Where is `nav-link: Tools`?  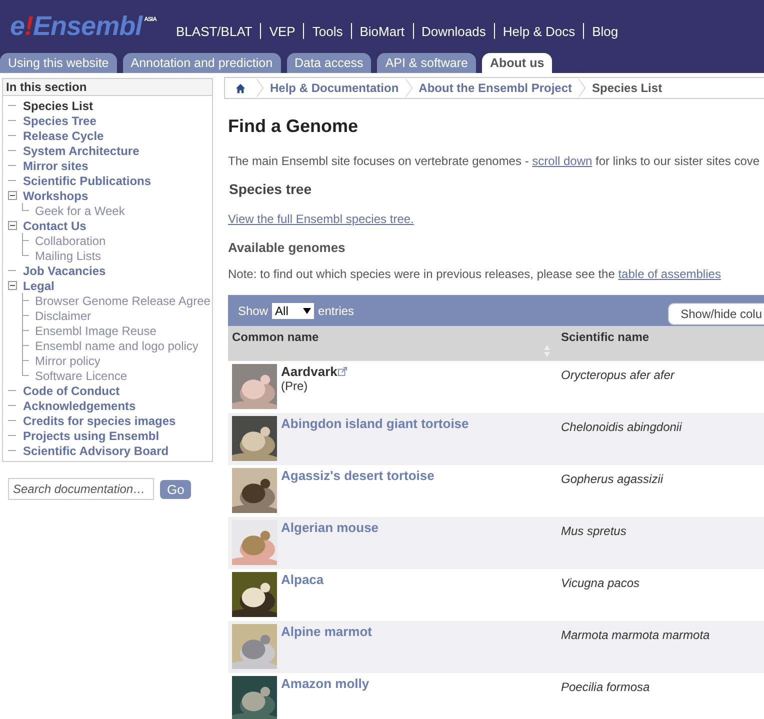
nav-link: Tools is located at coordinates (327, 31).